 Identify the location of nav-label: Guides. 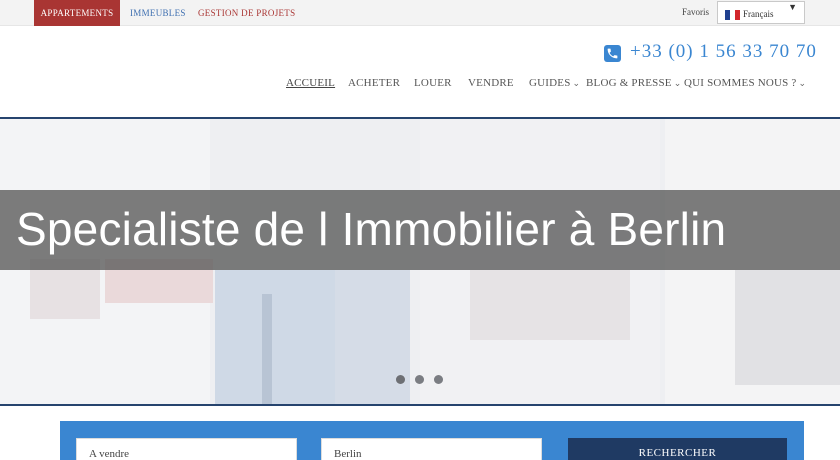
(550, 83).